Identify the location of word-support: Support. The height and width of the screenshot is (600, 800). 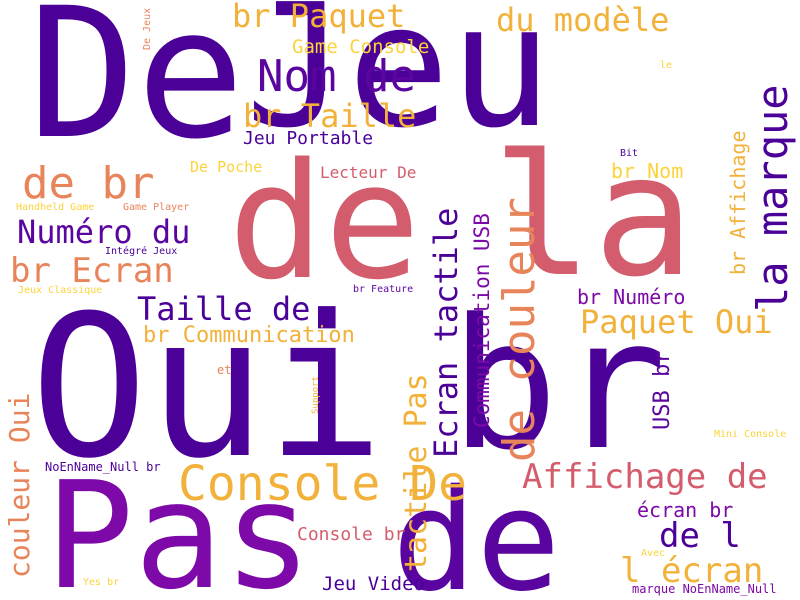
(316, 395).